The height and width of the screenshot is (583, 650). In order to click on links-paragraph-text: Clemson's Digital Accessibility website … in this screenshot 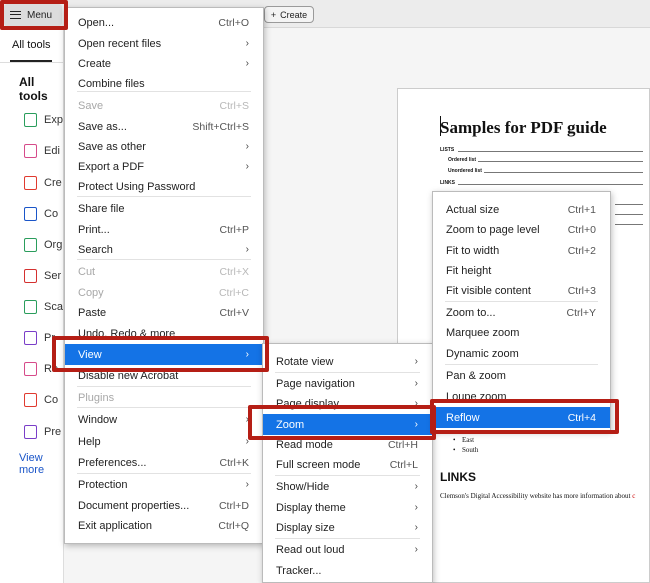, I will do `click(535, 496)`.